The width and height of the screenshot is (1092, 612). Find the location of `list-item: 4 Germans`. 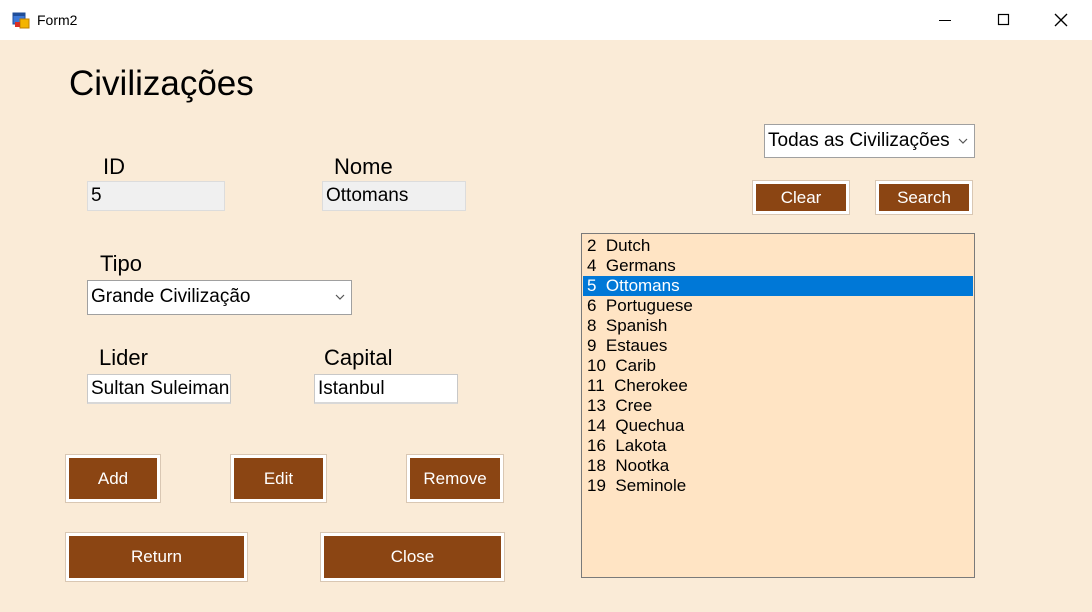

list-item: 4 Germans is located at coordinates (778, 266).